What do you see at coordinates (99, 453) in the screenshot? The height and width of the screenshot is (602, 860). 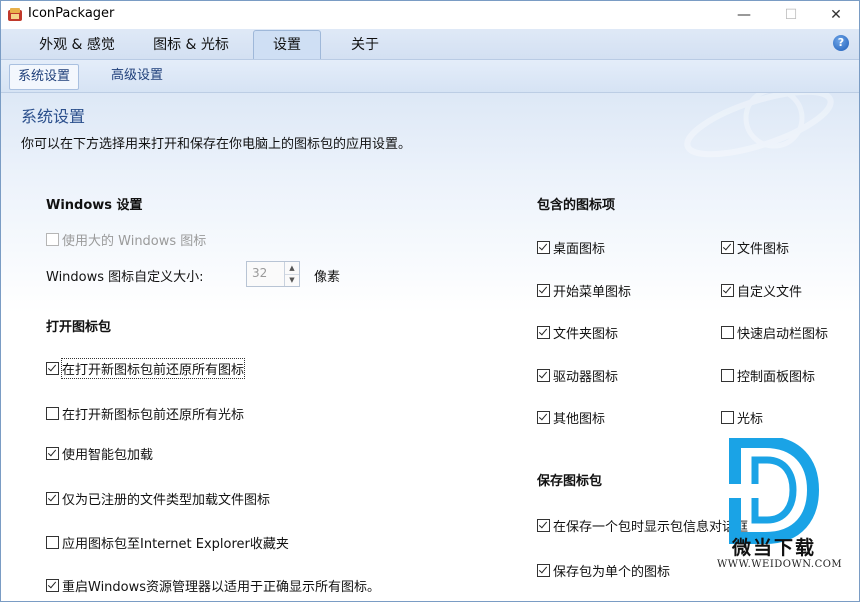 I see `smart-loading-checkbox: 使用智能包加载` at bounding box center [99, 453].